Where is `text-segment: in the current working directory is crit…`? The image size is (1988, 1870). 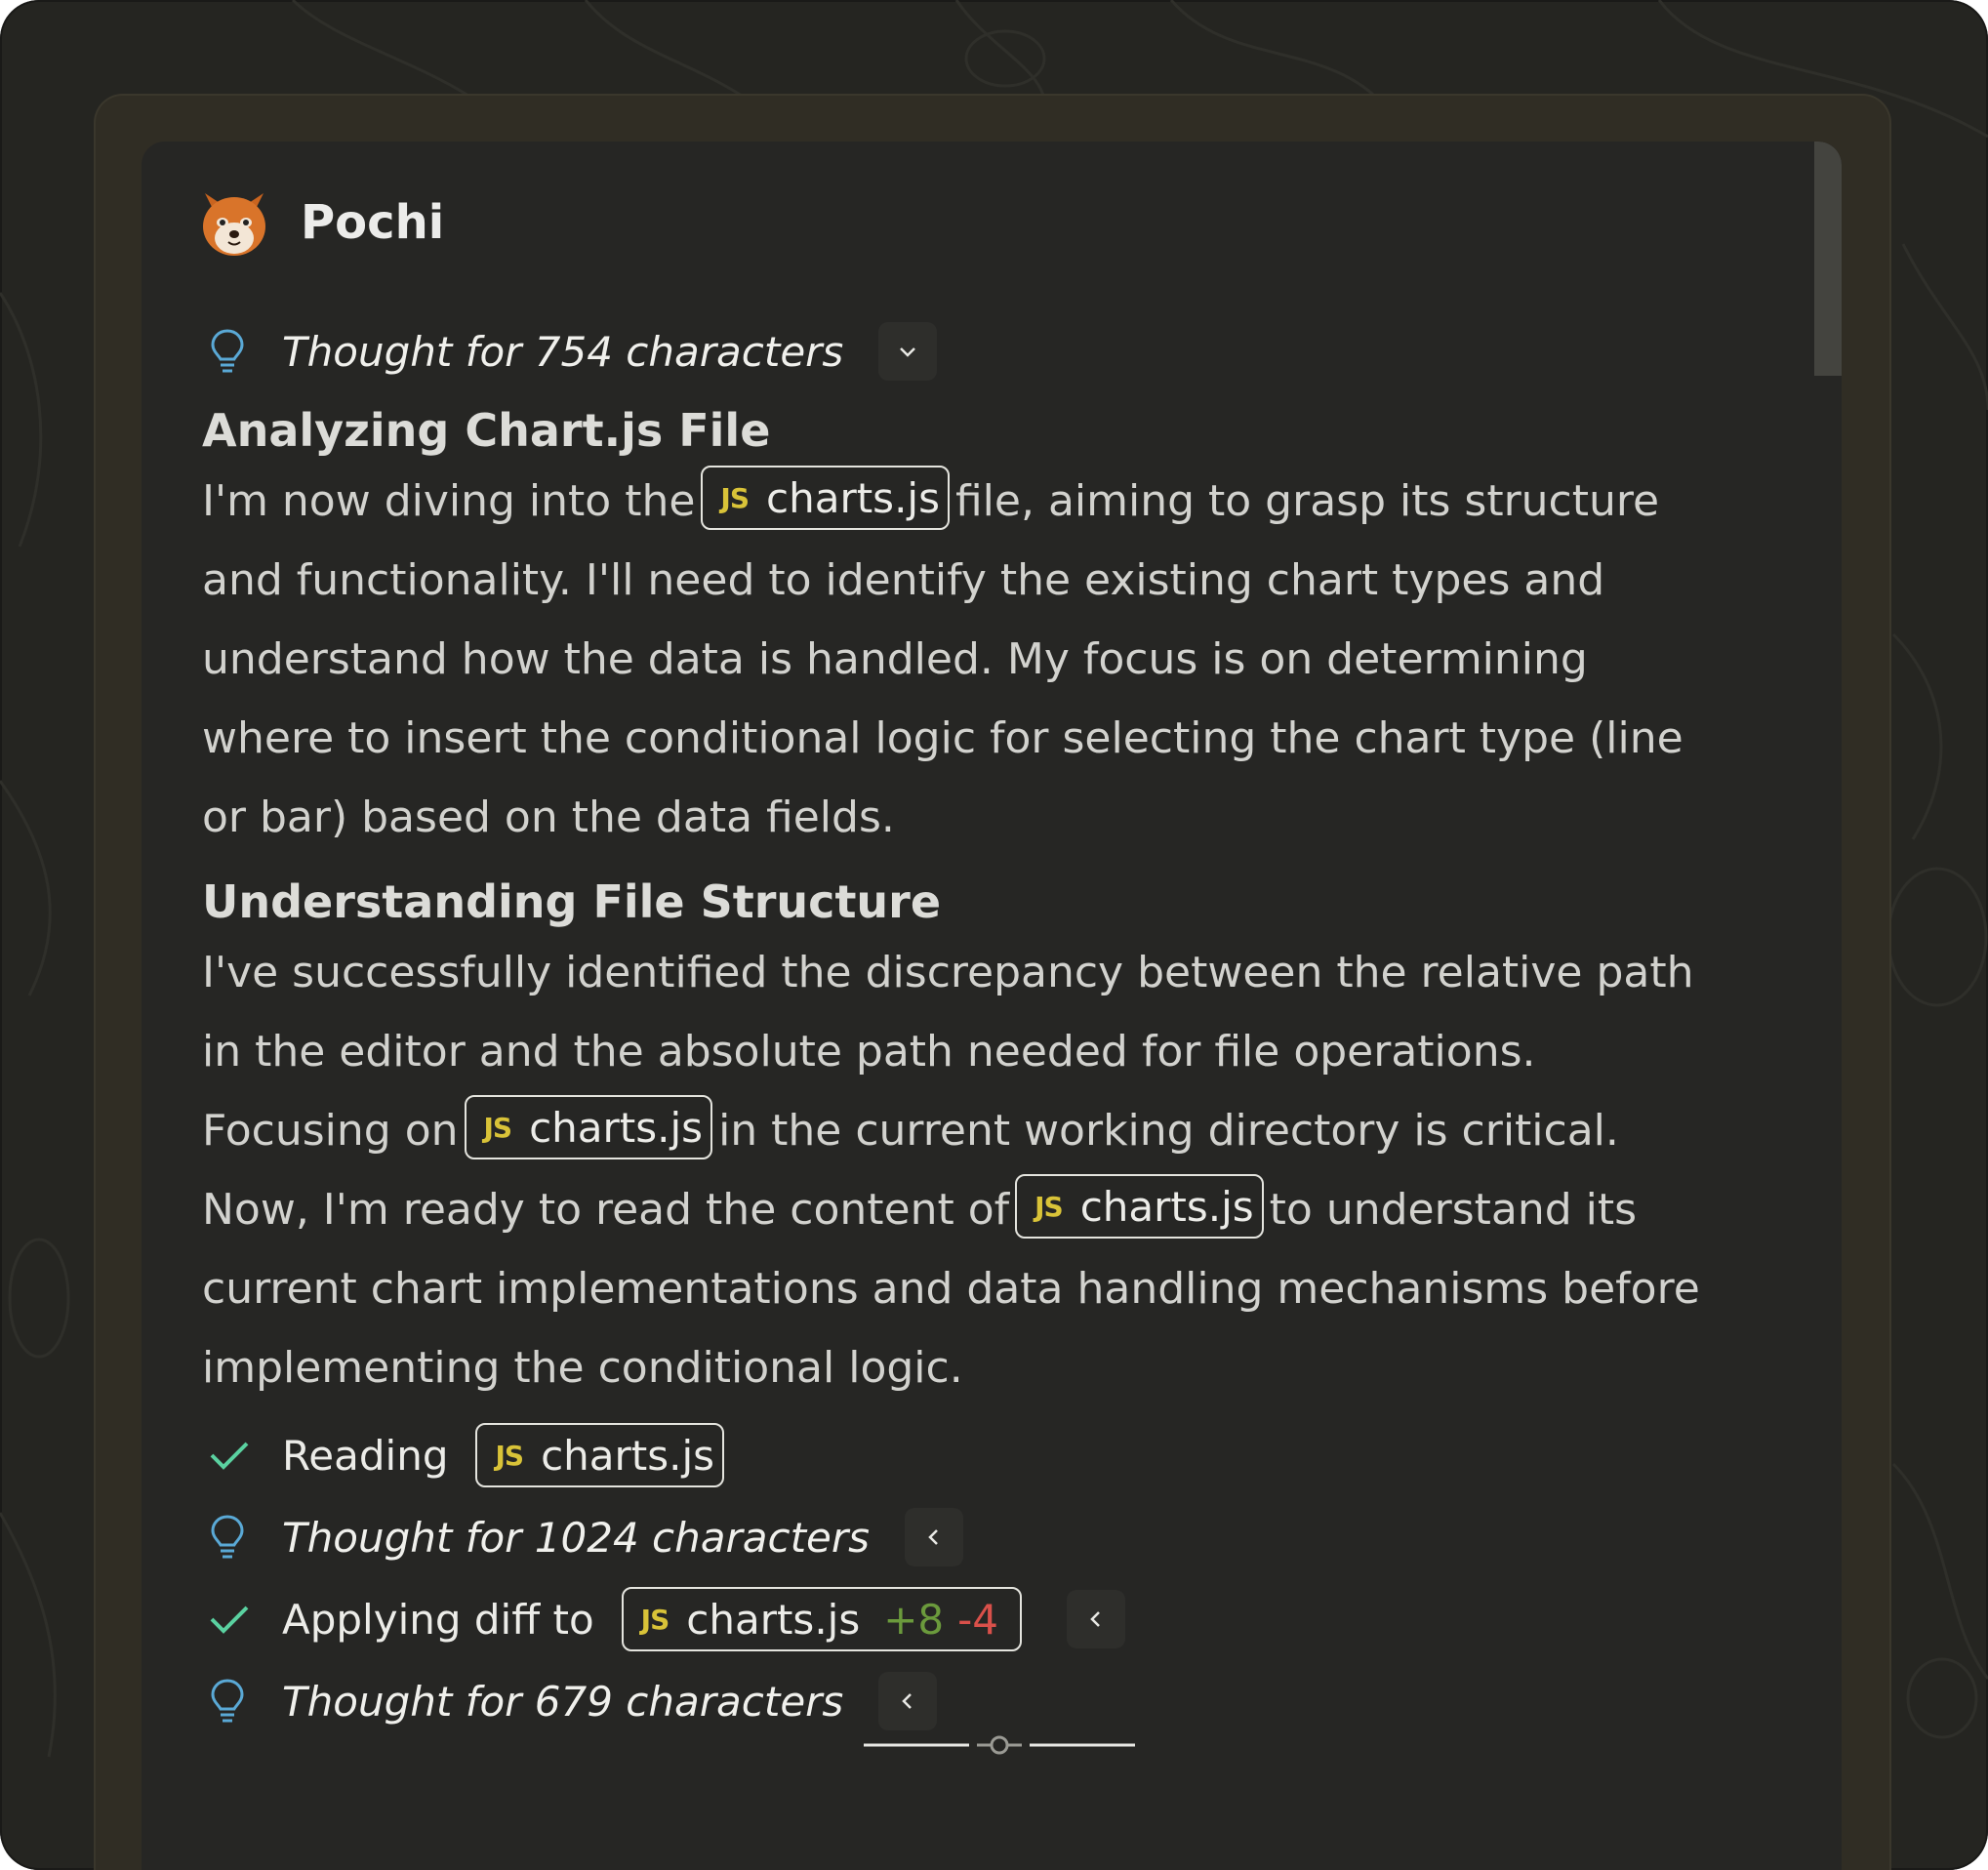
text-segment: in the current working directory is crit… is located at coordinates (1168, 1131).